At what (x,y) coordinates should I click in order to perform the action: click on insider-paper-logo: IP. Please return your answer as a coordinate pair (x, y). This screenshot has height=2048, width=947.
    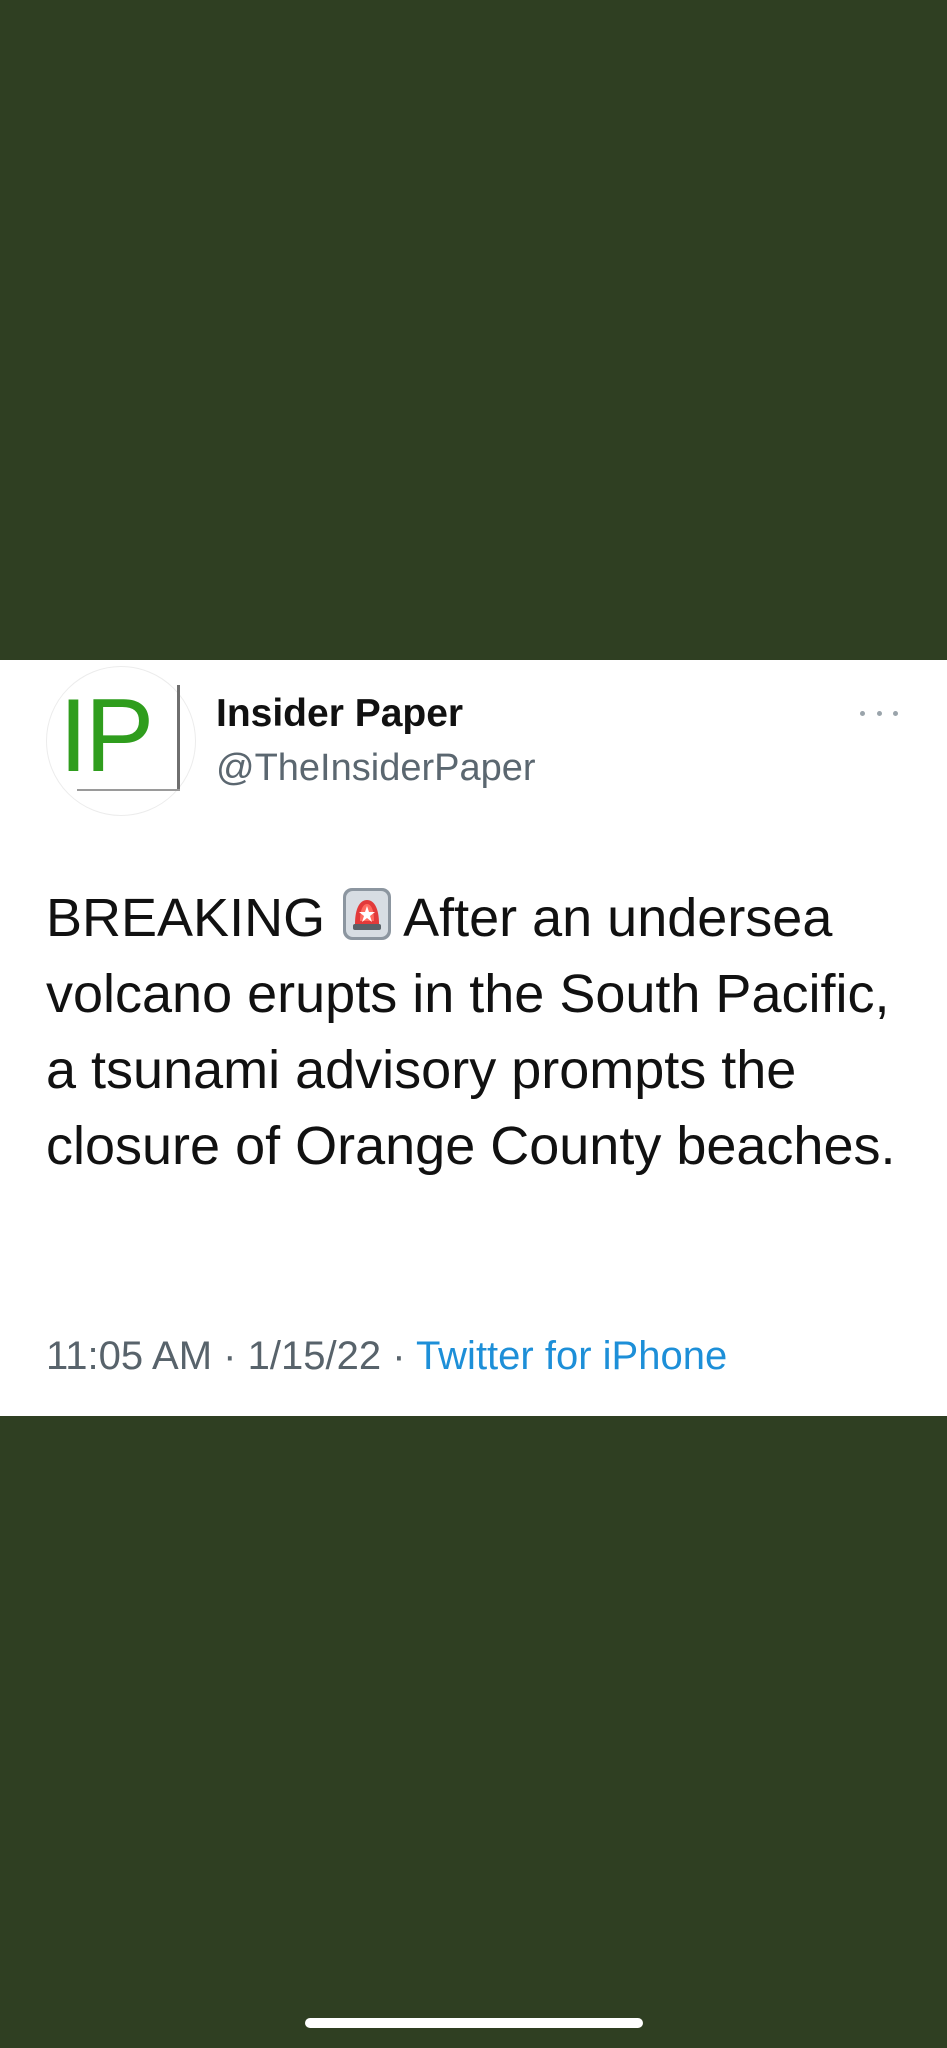
    Looking at the image, I should click on (122, 742).